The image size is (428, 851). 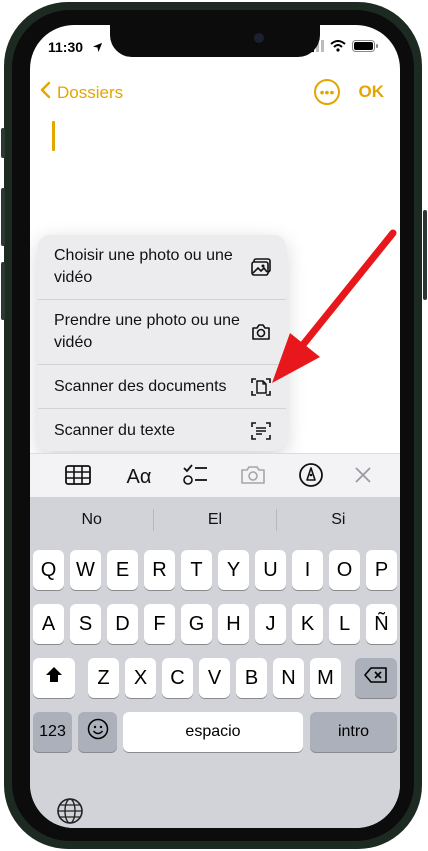 What do you see at coordinates (85, 570) in the screenshot?
I see `key-w: W` at bounding box center [85, 570].